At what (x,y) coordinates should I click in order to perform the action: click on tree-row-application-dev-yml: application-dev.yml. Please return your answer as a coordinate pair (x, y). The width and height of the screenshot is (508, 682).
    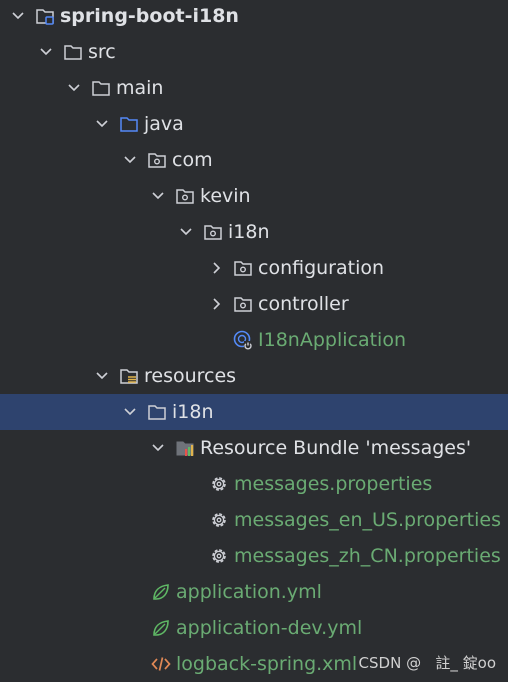
    Looking at the image, I should click on (254, 628).